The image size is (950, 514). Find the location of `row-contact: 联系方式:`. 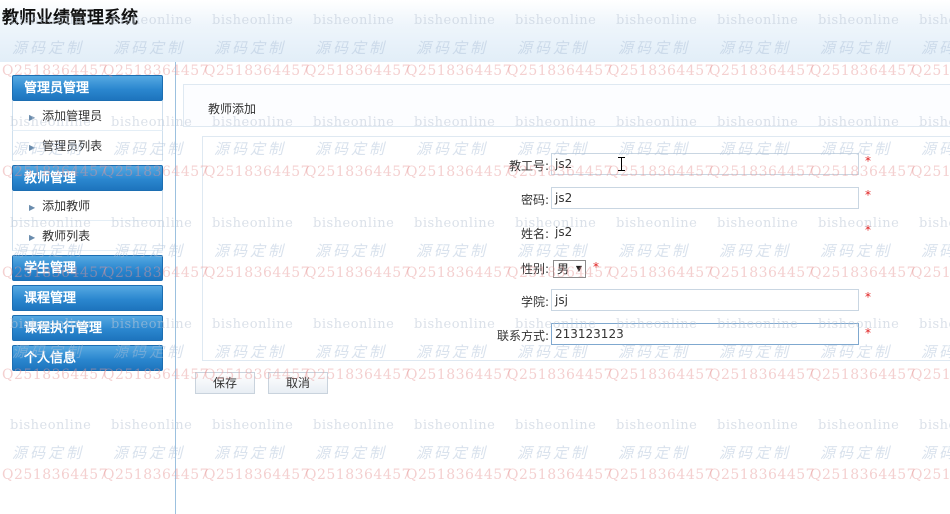

row-contact: 联系方式: is located at coordinates (376, 335).